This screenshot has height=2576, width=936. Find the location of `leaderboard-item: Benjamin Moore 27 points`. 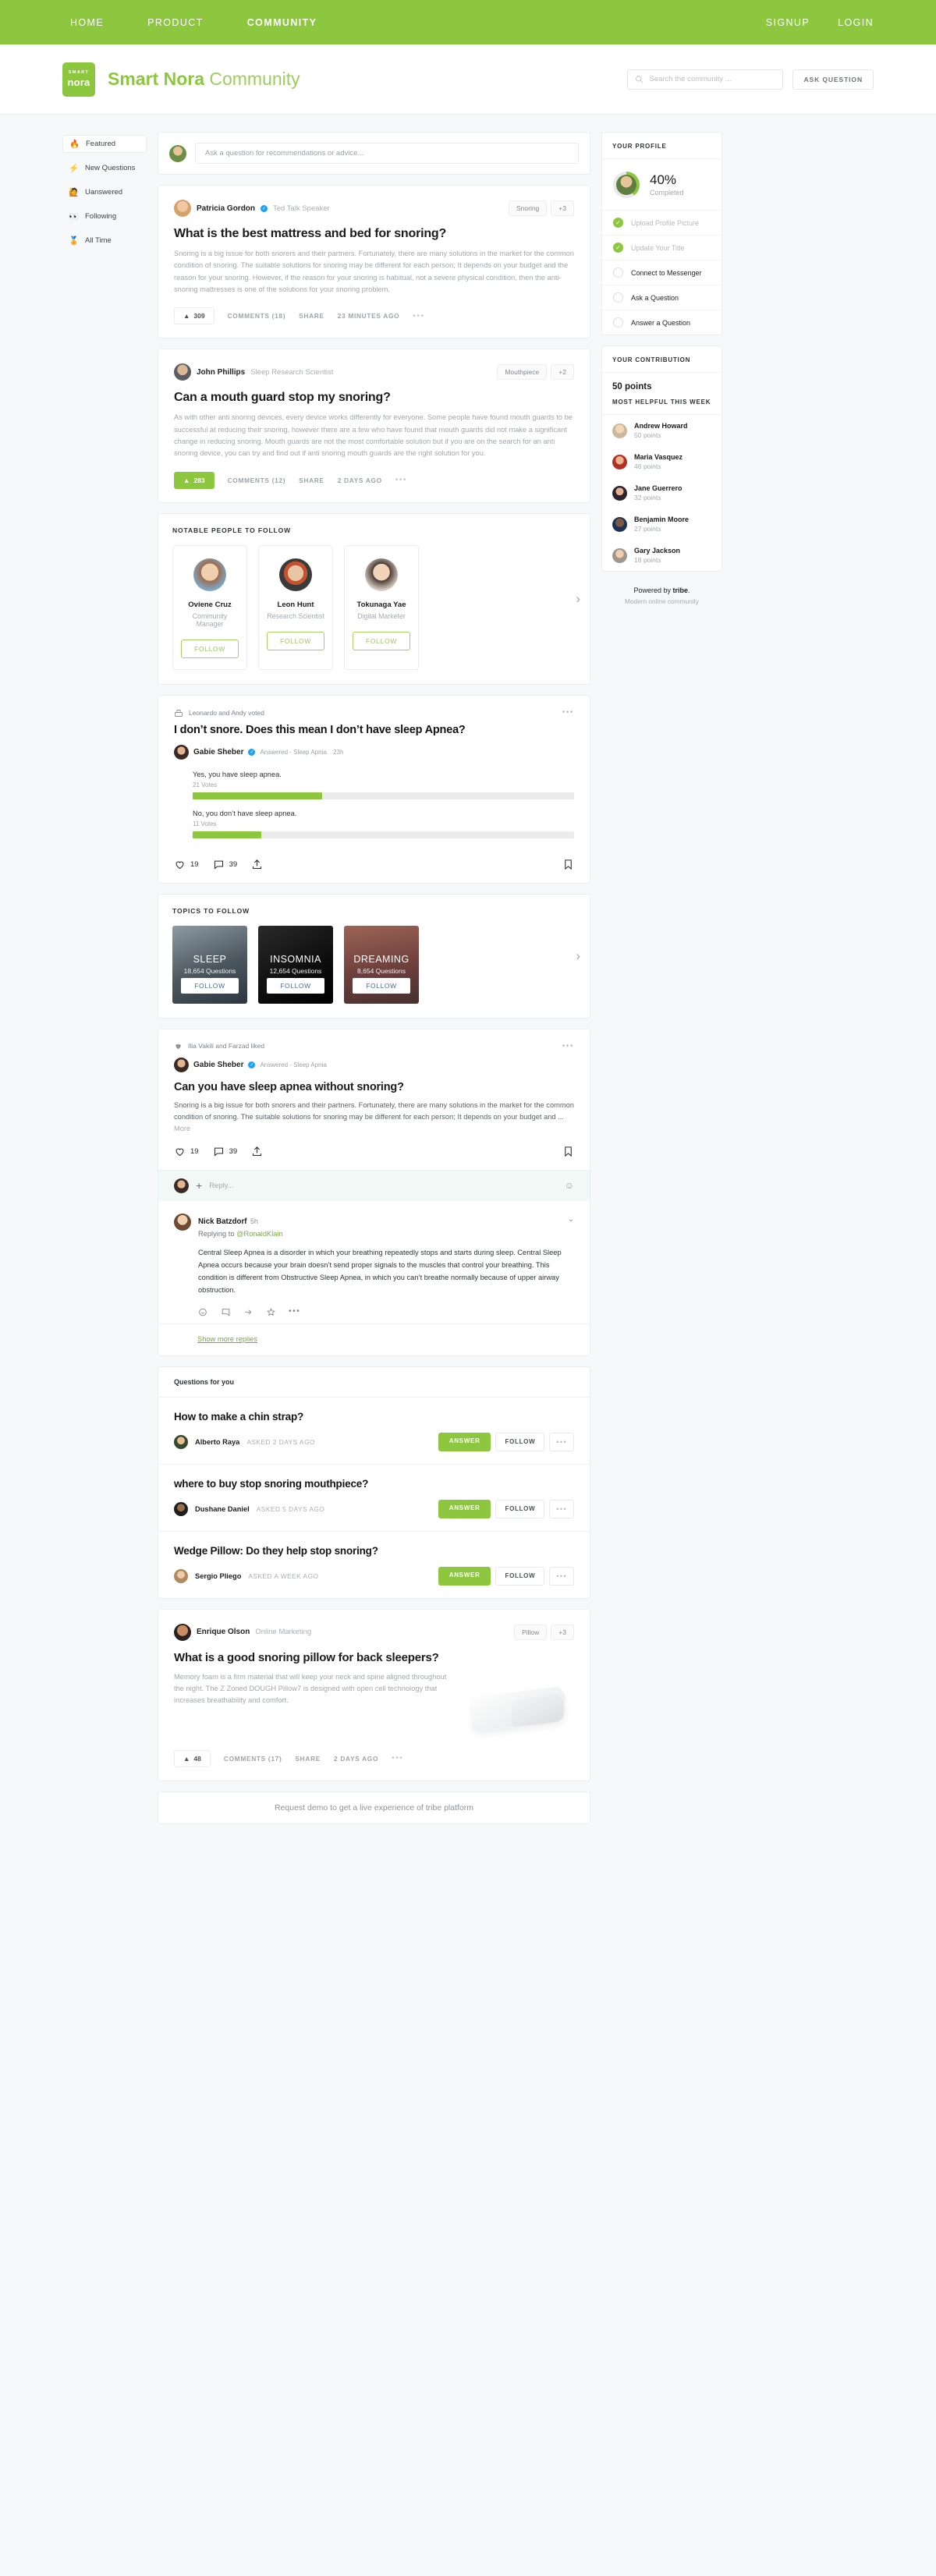

leaderboard-item: Benjamin Moore 27 points is located at coordinates (662, 524).